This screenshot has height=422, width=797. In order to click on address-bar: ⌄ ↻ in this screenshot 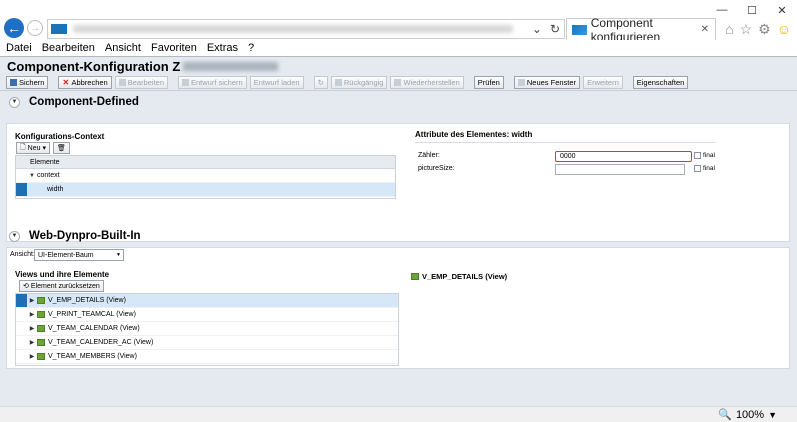, I will do `click(306, 29)`.